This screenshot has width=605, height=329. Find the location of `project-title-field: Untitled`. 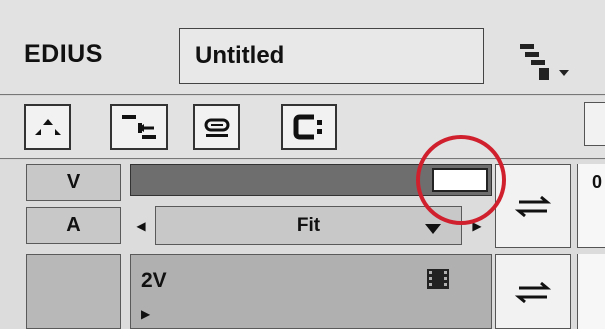

project-title-field: Untitled is located at coordinates (331, 56).